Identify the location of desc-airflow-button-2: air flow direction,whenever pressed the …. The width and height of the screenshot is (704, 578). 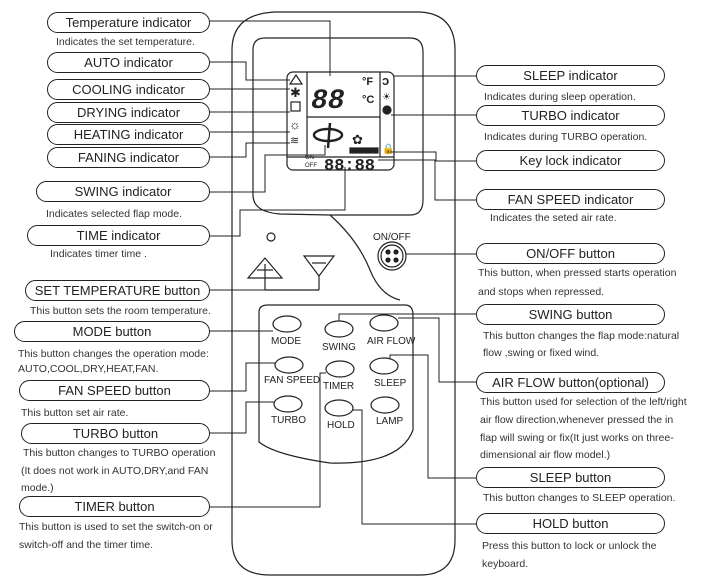
(577, 420).